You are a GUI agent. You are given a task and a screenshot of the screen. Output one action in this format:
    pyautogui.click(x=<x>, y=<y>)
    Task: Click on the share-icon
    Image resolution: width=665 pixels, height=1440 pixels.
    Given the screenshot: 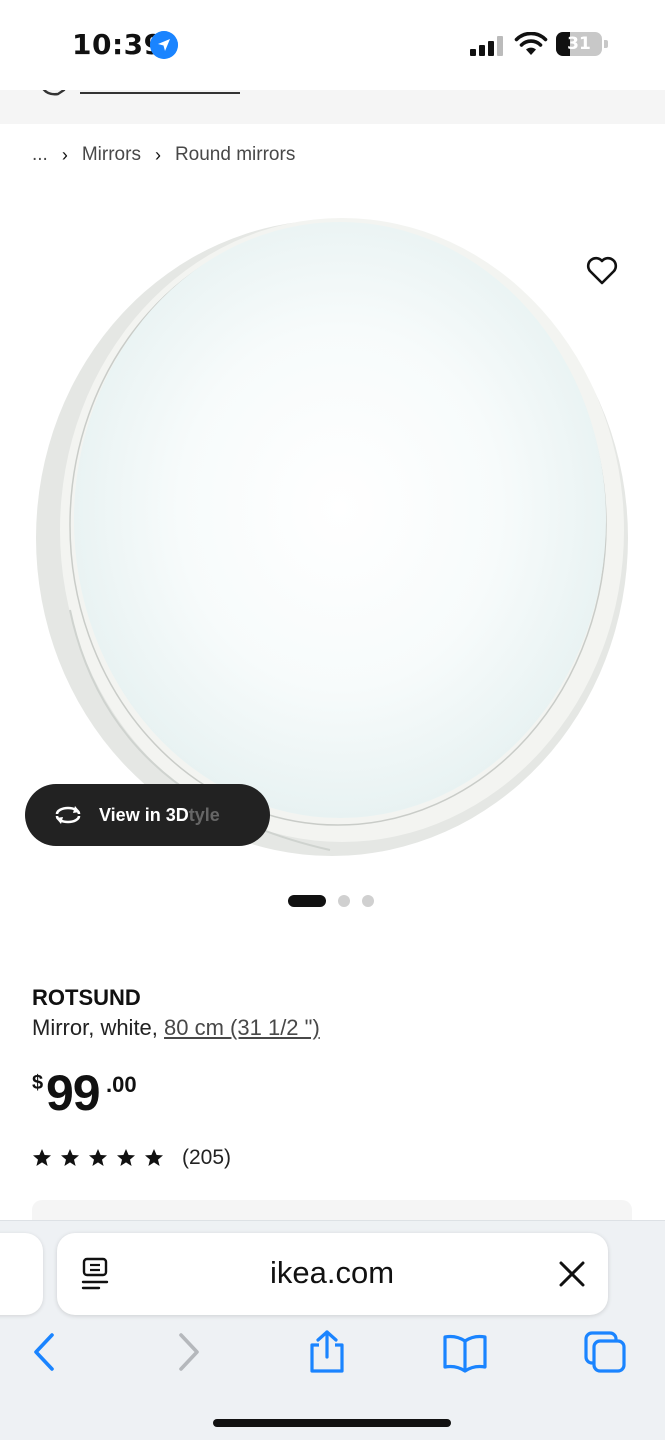 What is the action you would take?
    pyautogui.click(x=327, y=1352)
    